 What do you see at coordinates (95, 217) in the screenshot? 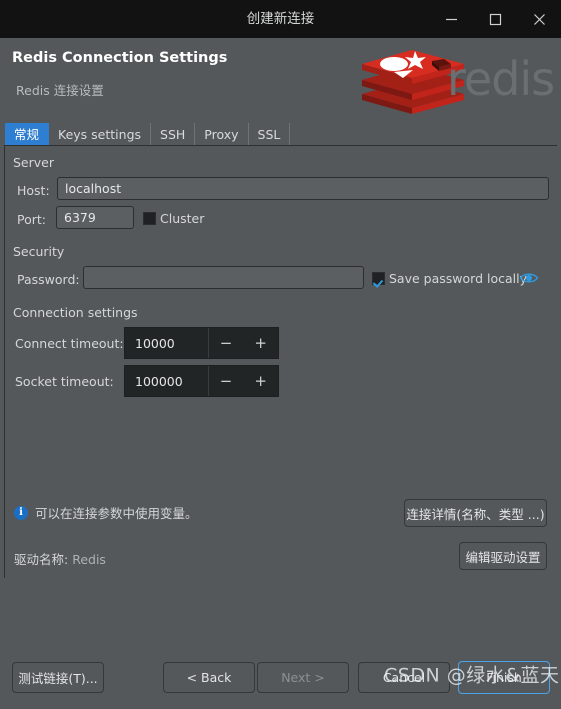
I see `port-input: 6379` at bounding box center [95, 217].